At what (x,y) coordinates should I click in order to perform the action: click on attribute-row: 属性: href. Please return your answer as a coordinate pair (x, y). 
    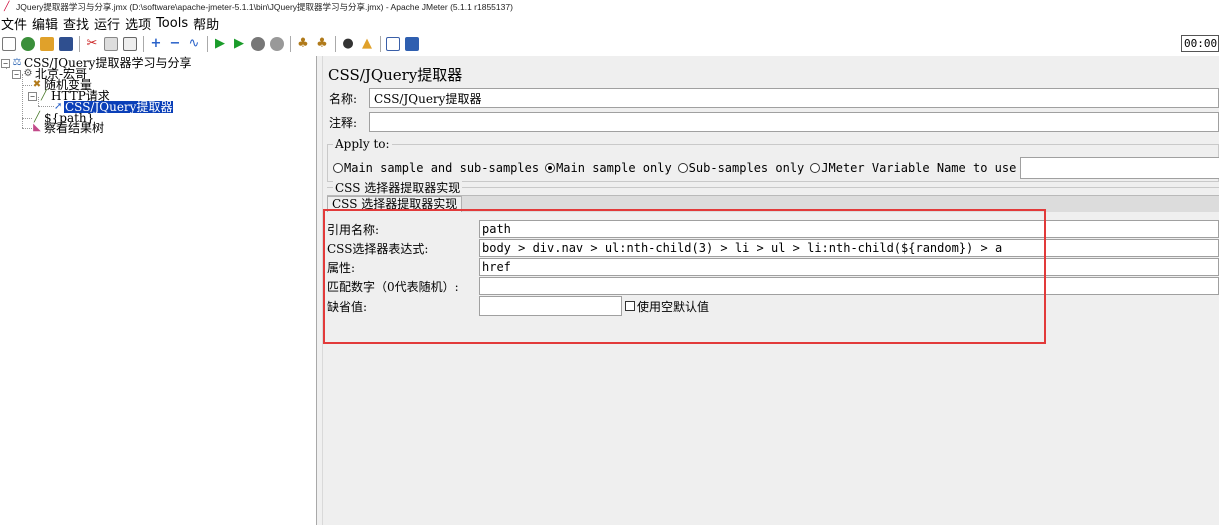
    Looking at the image, I should click on (773, 267).